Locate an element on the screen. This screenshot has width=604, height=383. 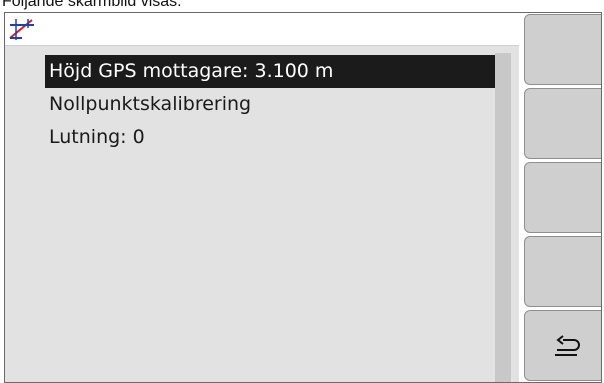
page-caption: Följande skärmbild visas: is located at coordinates (92, 5).